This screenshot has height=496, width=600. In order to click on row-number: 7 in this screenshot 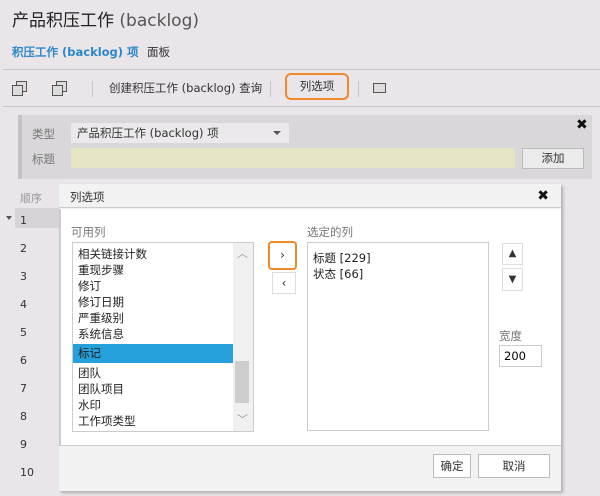, I will do `click(23, 388)`.